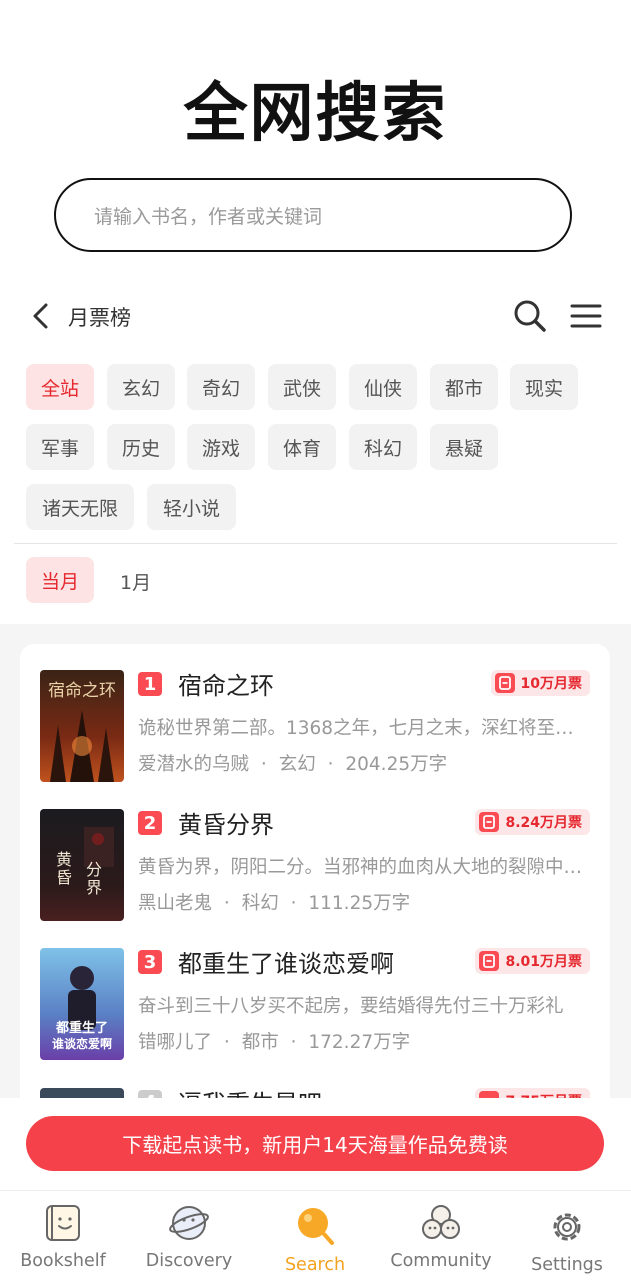 The height and width of the screenshot is (1281, 631). What do you see at coordinates (175, 903) in the screenshot?
I see `book-author: 黑山老鬼` at bounding box center [175, 903].